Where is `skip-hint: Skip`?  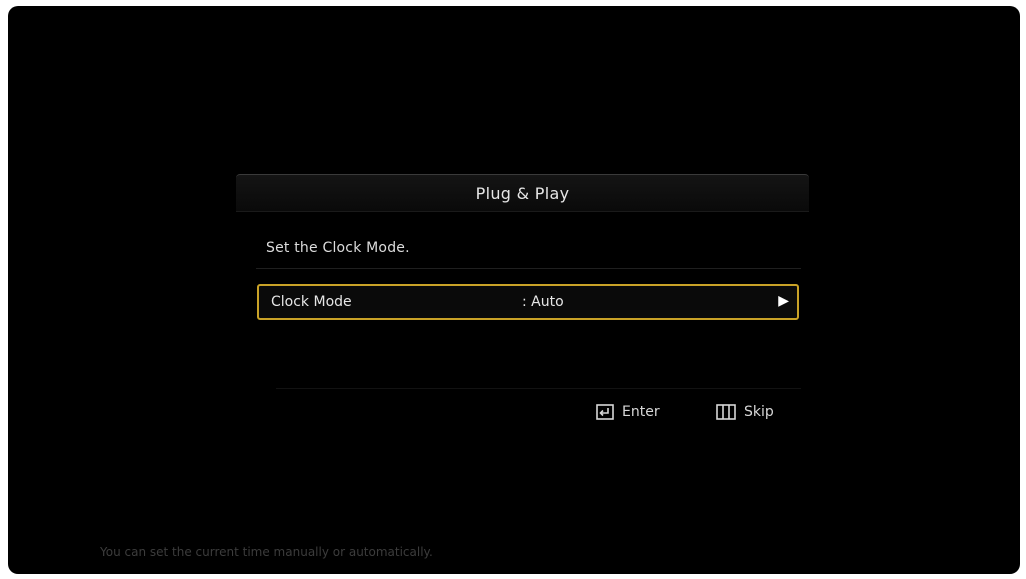 skip-hint: Skip is located at coordinates (745, 412).